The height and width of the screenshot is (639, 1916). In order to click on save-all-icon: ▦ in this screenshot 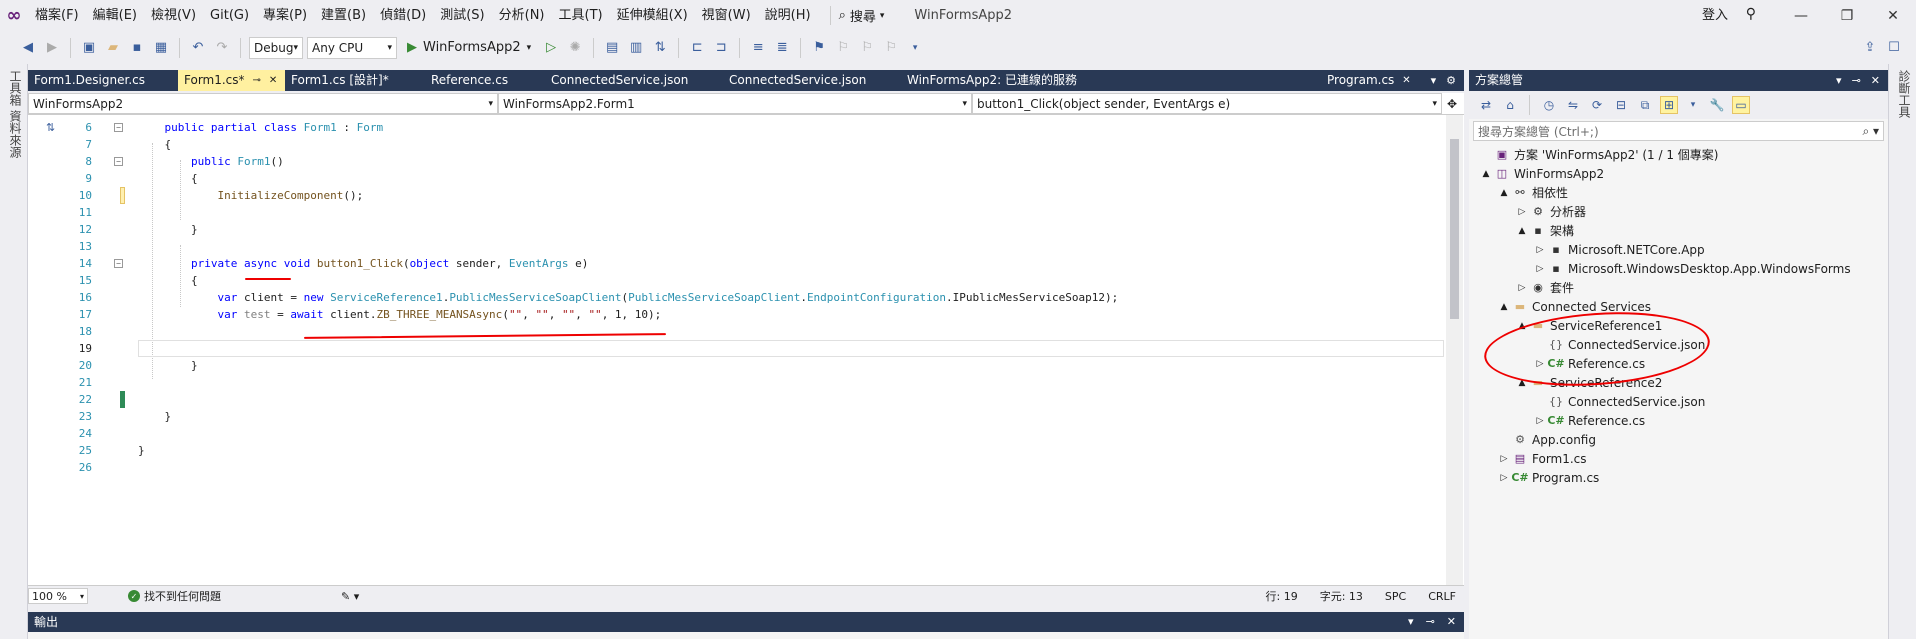, I will do `click(161, 48)`.